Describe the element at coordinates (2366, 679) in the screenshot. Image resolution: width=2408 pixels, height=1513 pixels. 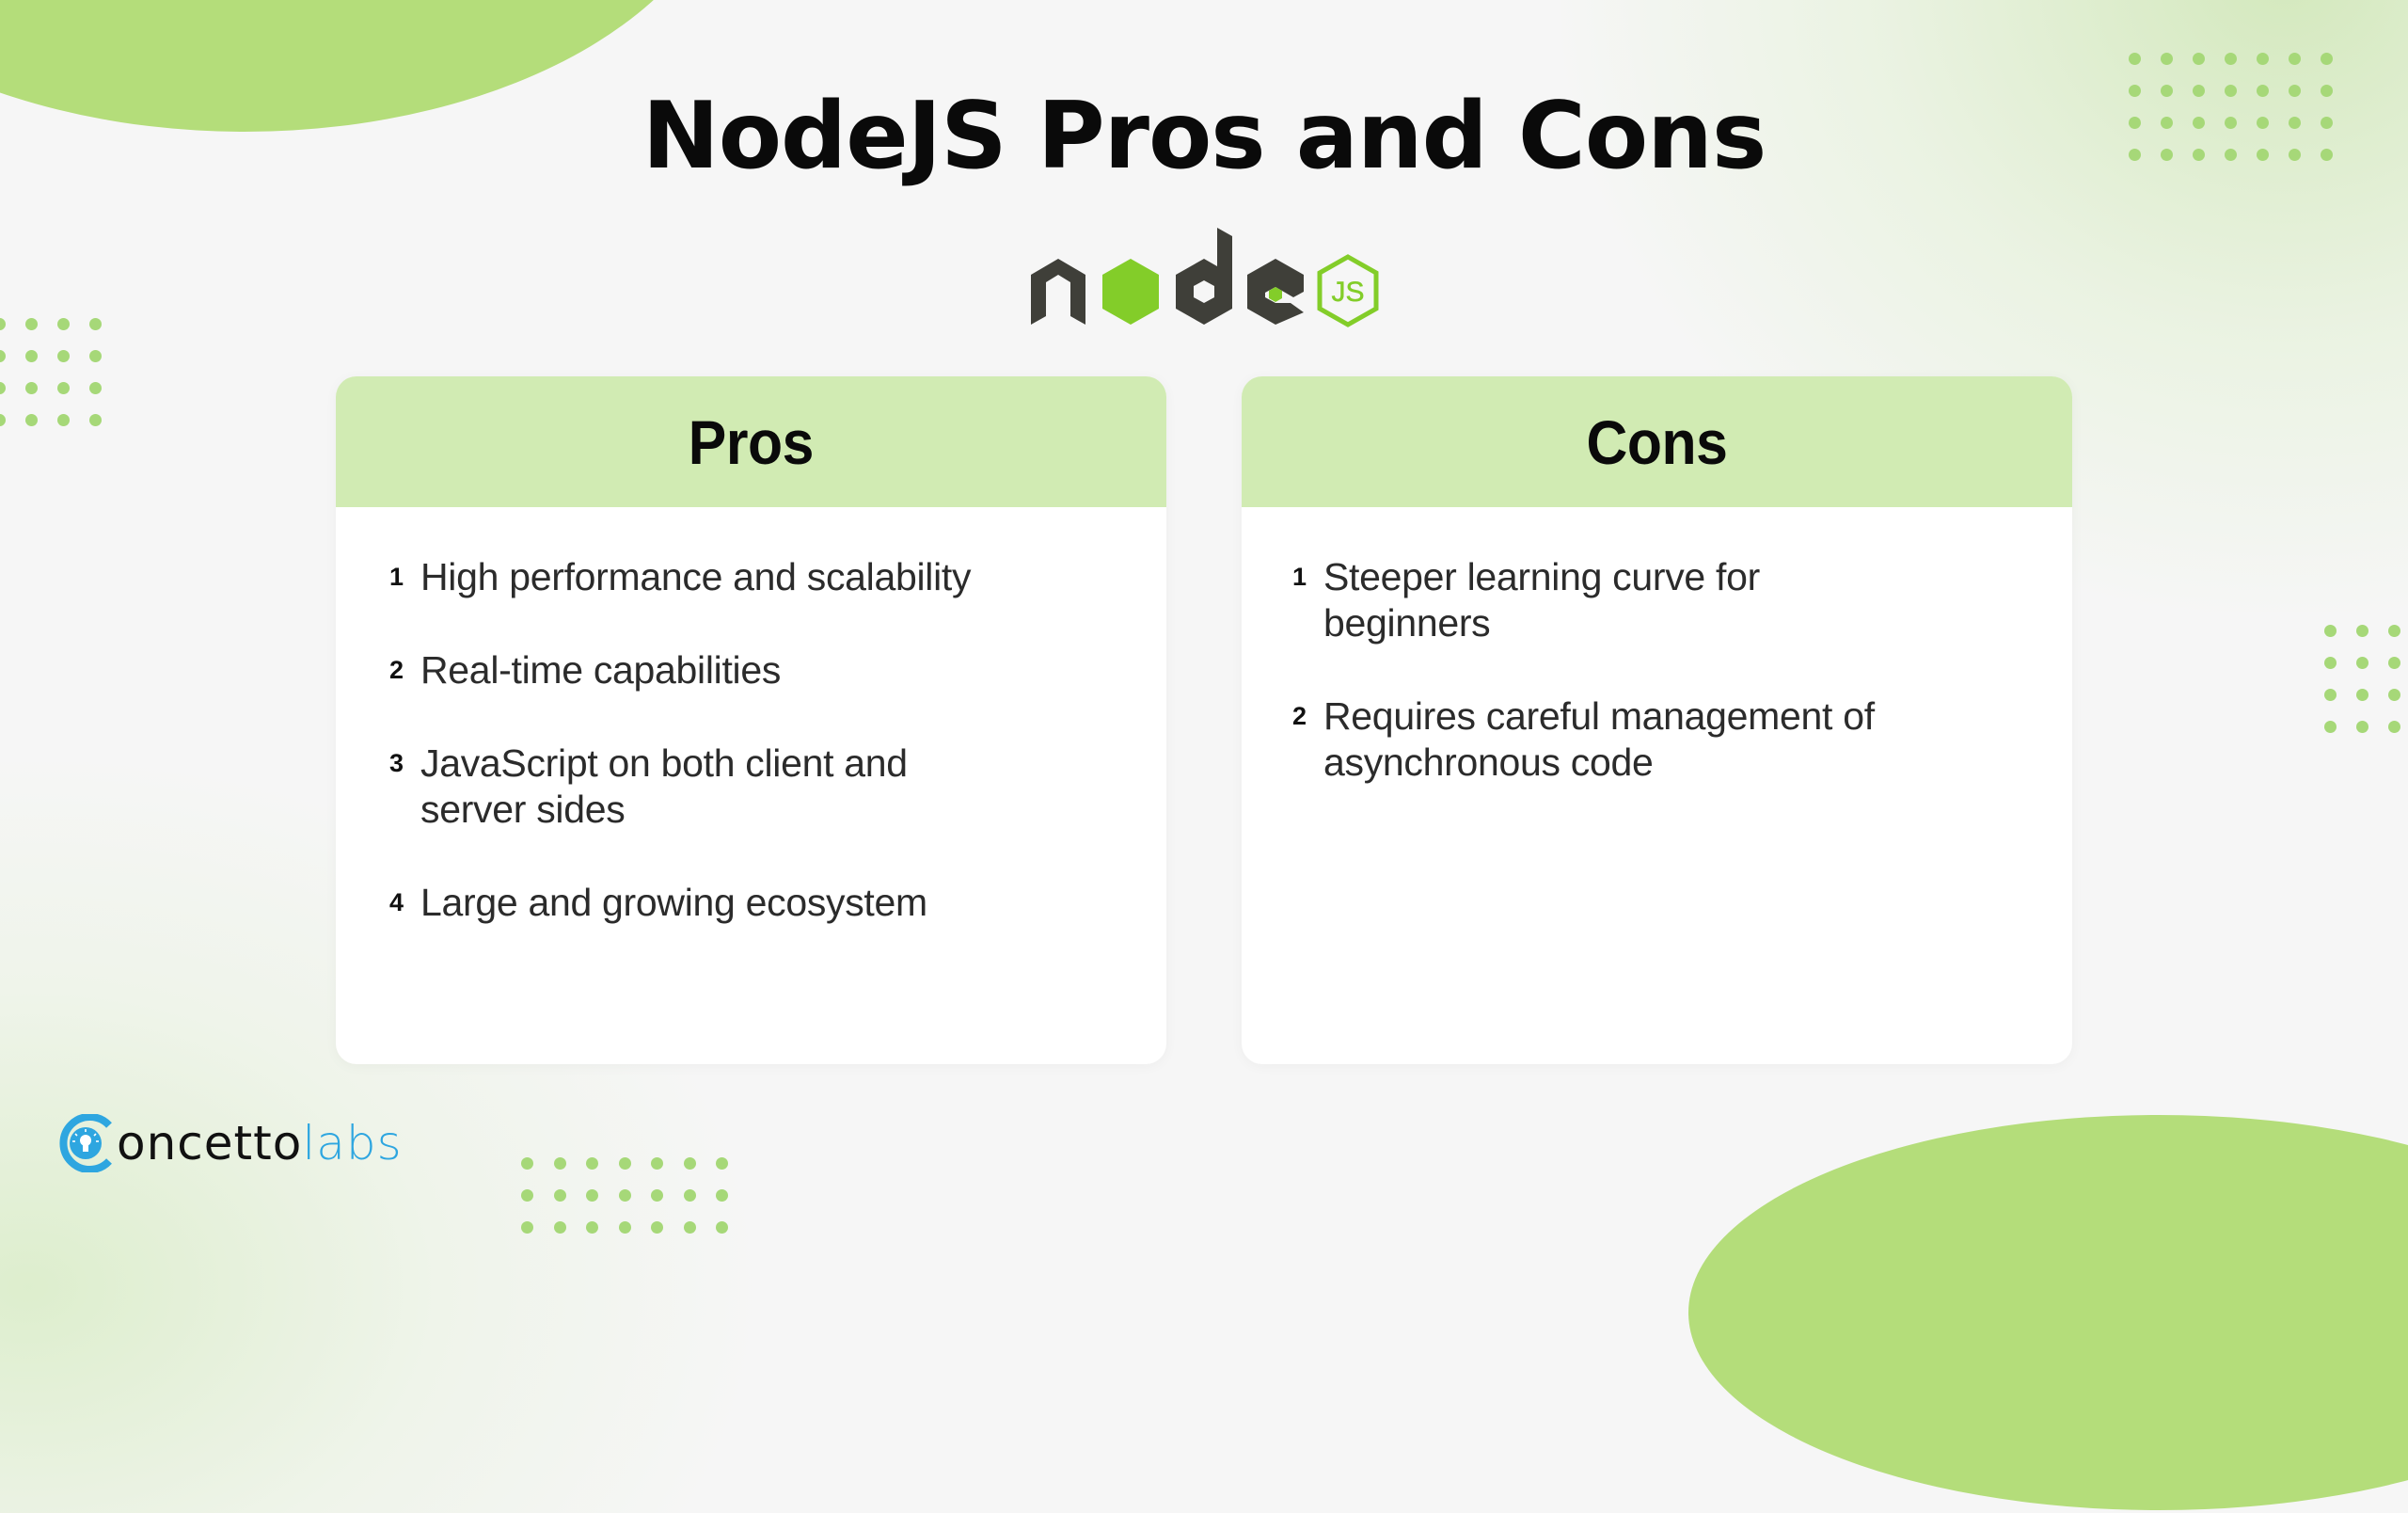
I see `dot-grid-right` at that location.